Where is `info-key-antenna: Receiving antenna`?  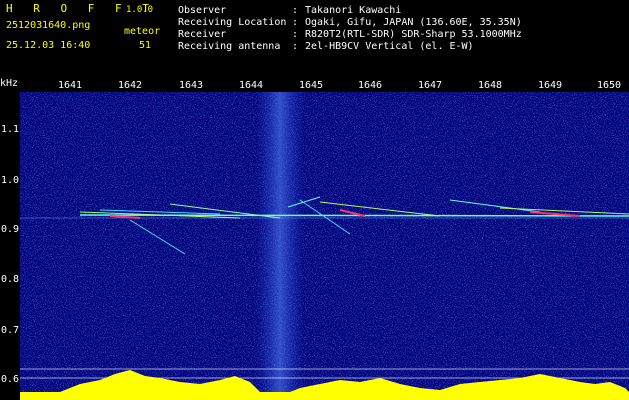 info-key-antenna: Receiving antenna is located at coordinates (229, 46).